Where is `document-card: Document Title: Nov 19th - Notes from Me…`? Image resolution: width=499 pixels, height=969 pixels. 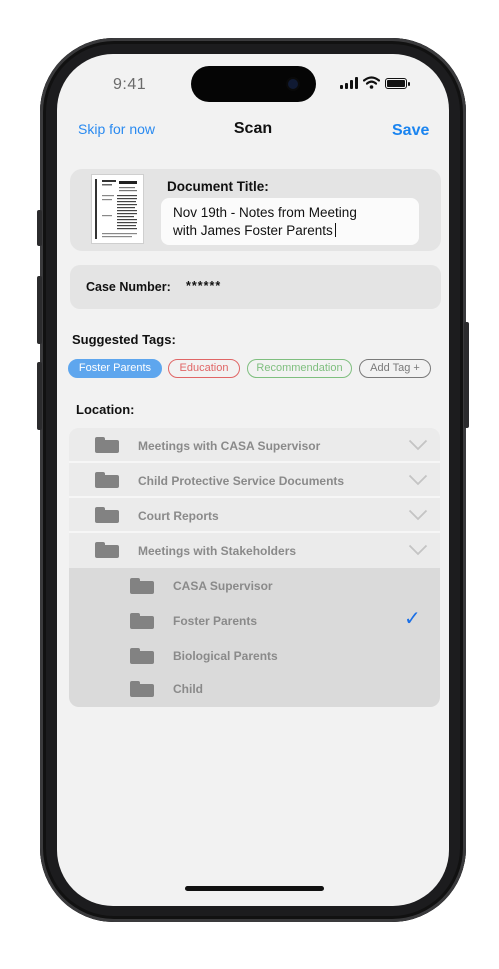
document-card: Document Title: Nov 19th - Notes from Me… is located at coordinates (255, 210).